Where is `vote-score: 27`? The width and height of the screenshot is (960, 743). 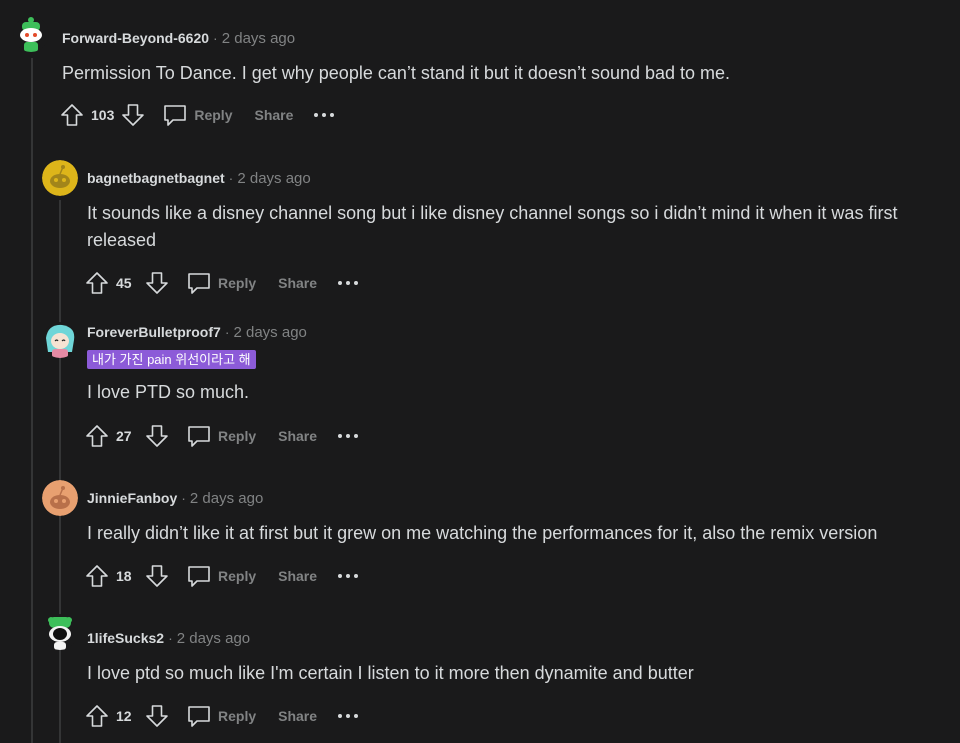
vote-score: 27 is located at coordinates (124, 436).